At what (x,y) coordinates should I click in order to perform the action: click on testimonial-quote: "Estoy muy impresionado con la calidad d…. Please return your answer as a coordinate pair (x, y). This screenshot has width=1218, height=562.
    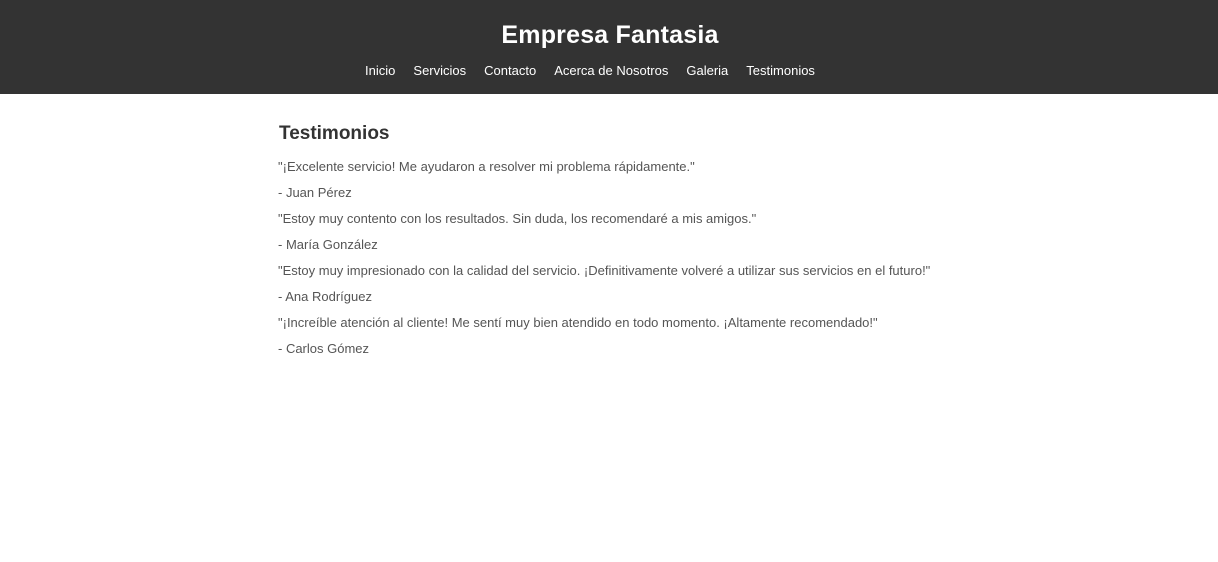
    Looking at the image, I should click on (604, 270).